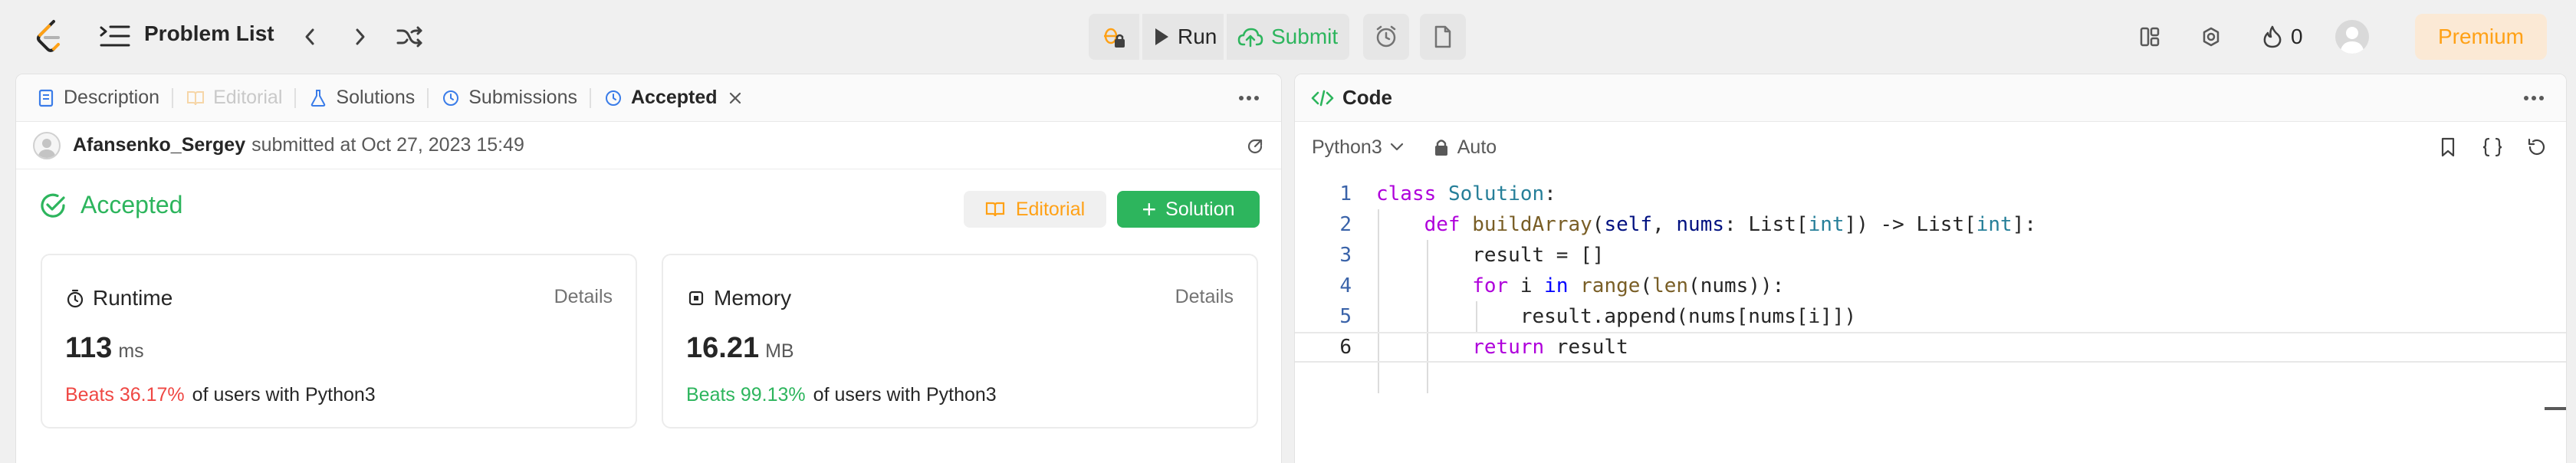  I want to click on memory-beats-percent: Beats 99.13%, so click(746, 395).